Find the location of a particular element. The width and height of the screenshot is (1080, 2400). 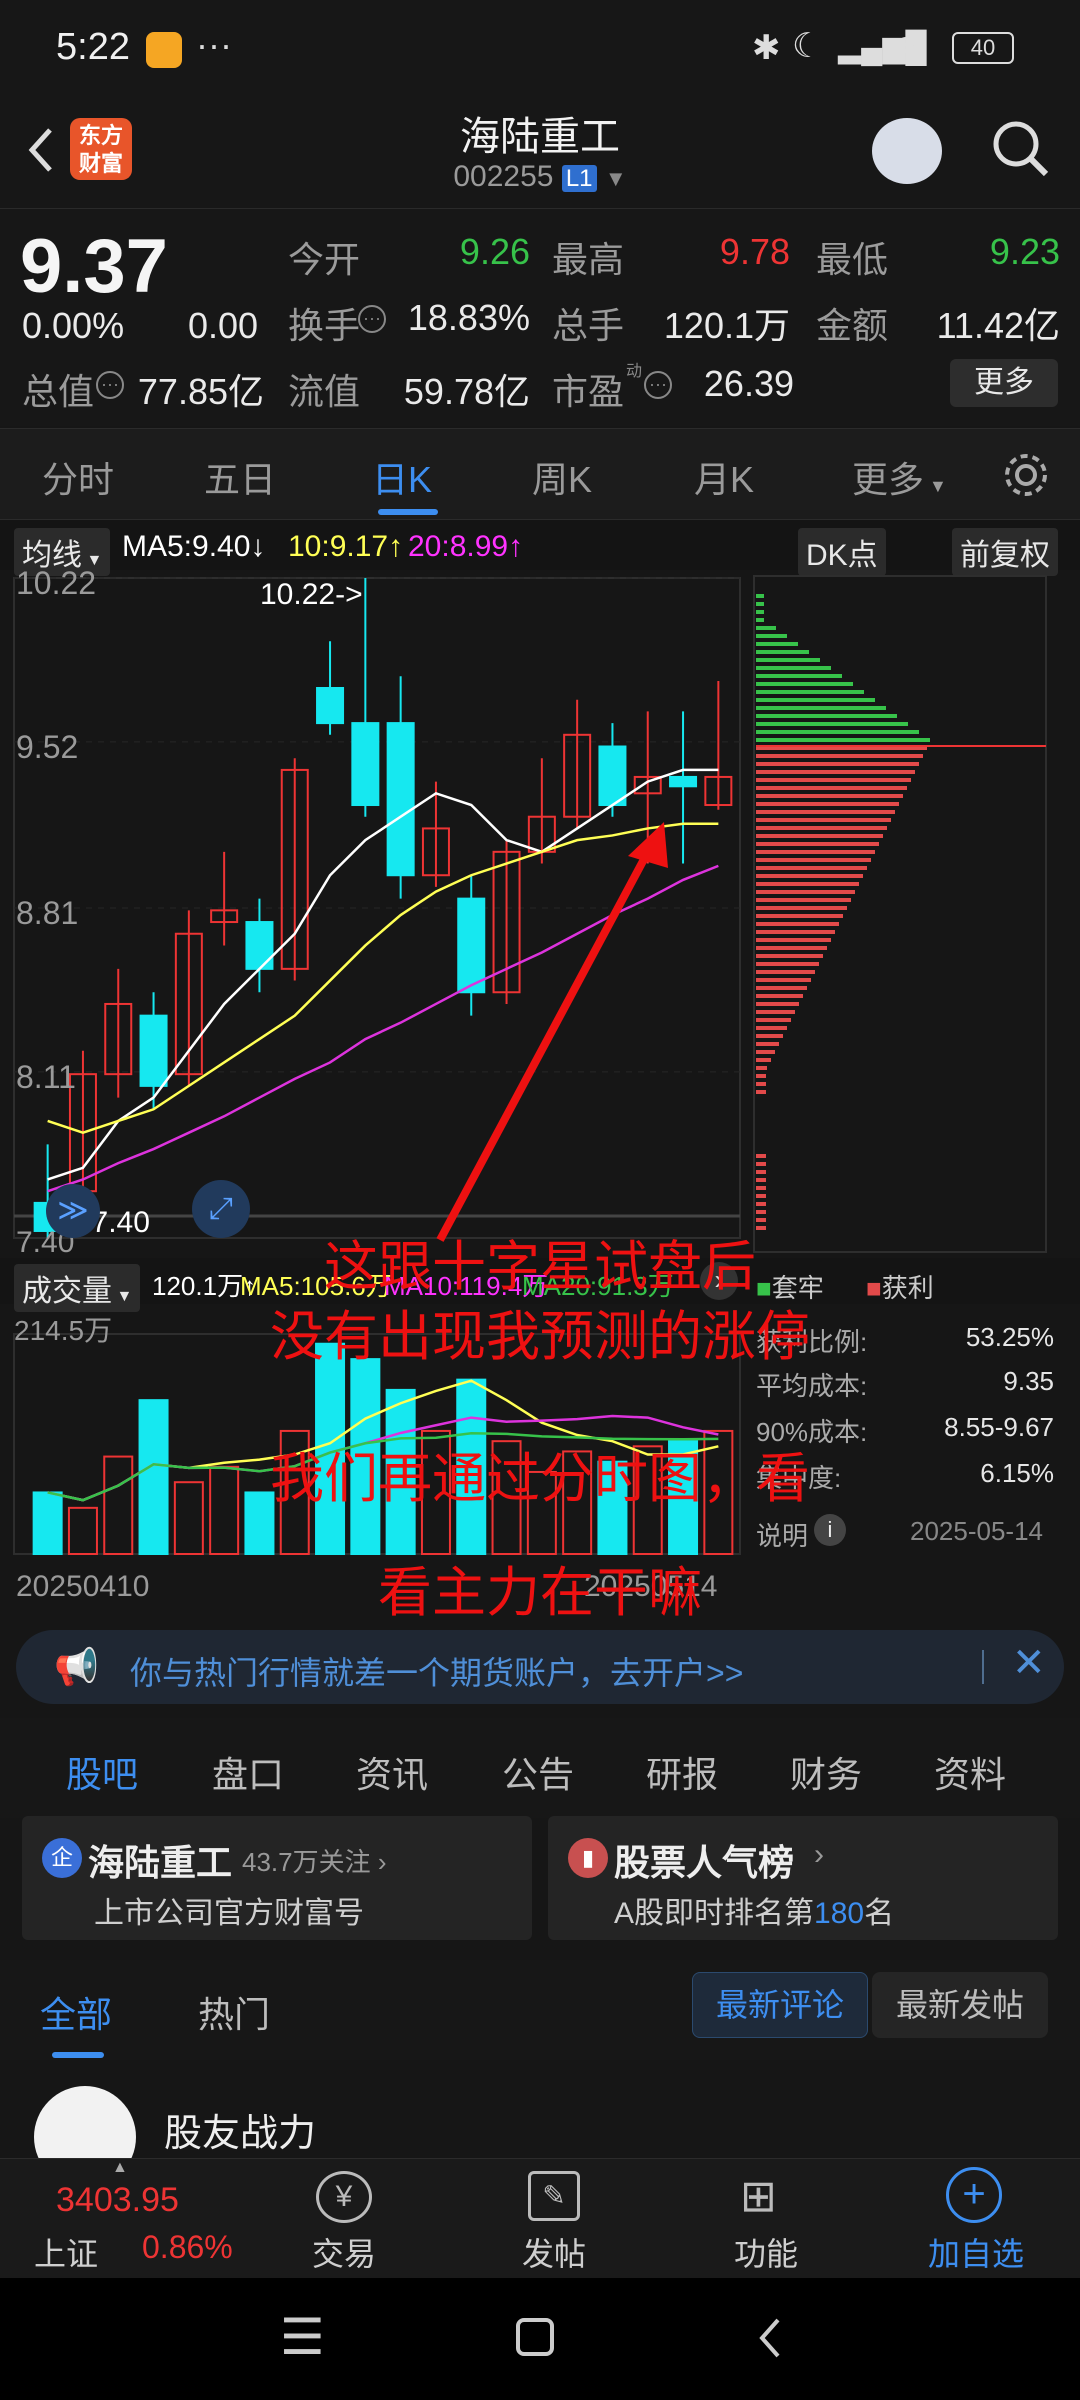

company-card-follow: 43.7万关注 › is located at coordinates (314, 1862).